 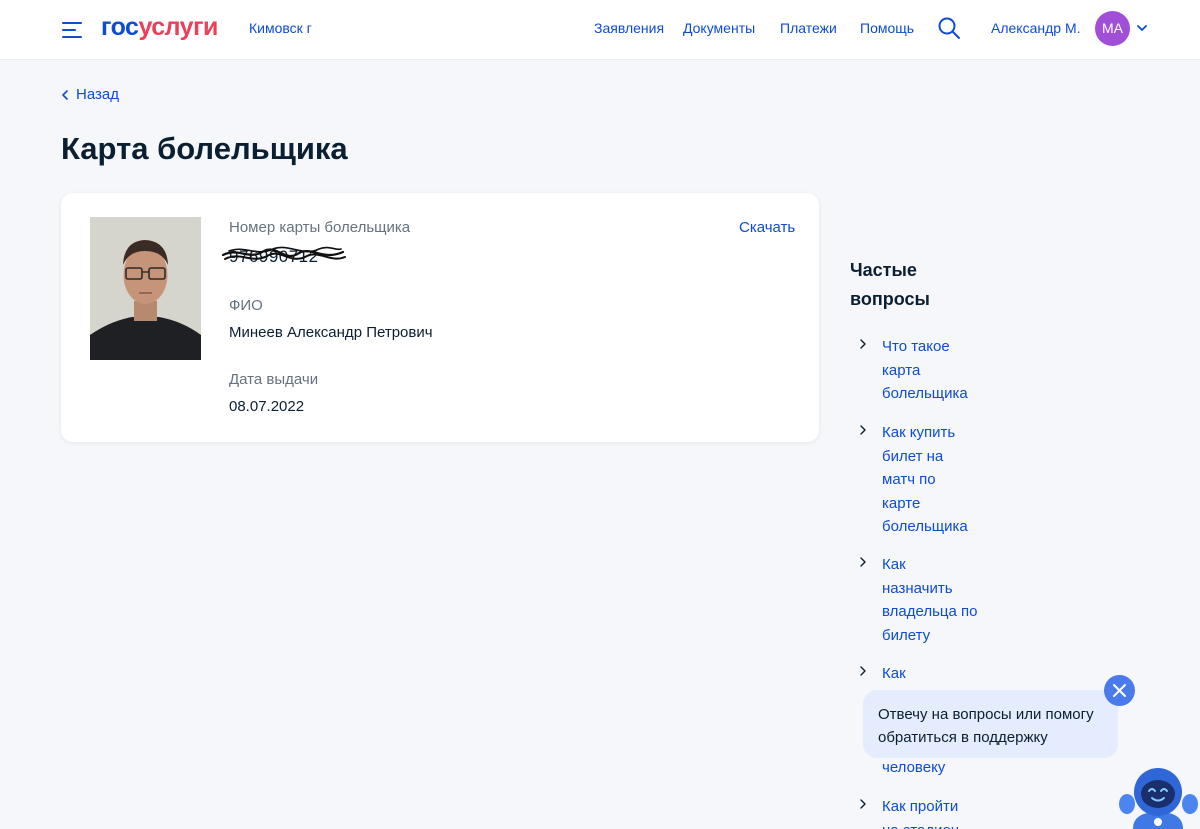 I want to click on issue-date-label: Дата выдачи, so click(x=274, y=379).